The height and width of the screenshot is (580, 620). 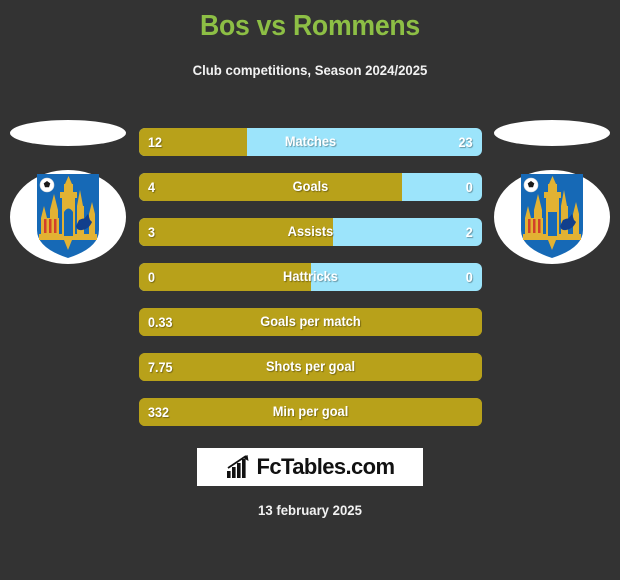 What do you see at coordinates (310, 70) in the screenshot?
I see `page-subtitle: Club competitions, Season 2024/2025` at bounding box center [310, 70].